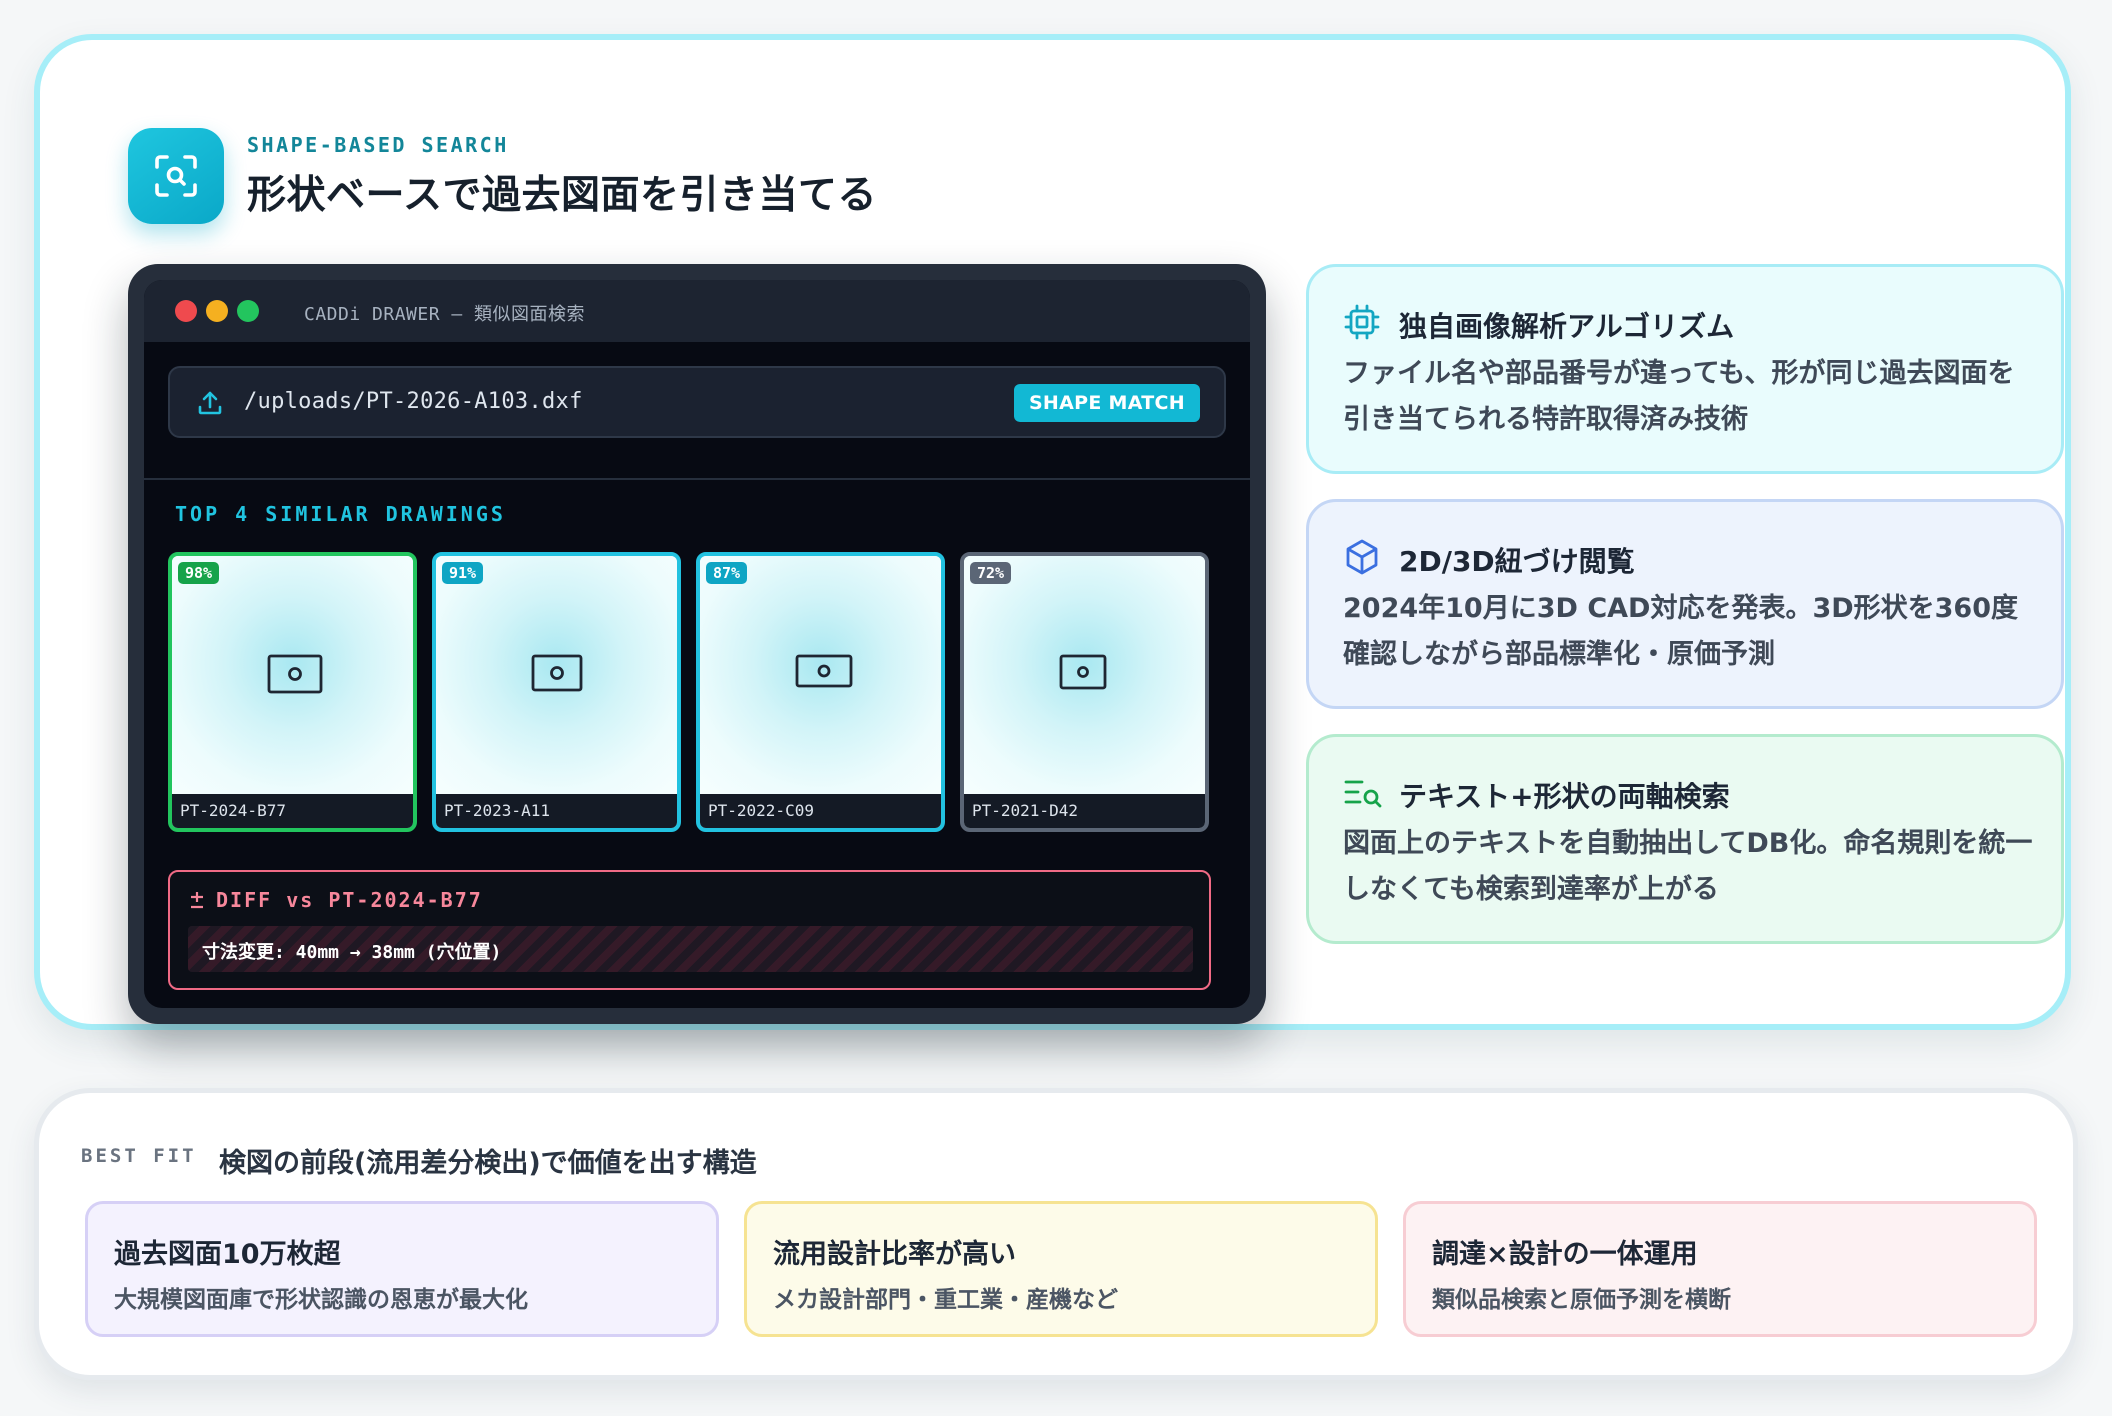 Image resolution: width=2112 pixels, height=1416 pixels. Describe the element at coordinates (1363, 794) in the screenshot. I see `text-search-icon` at that location.